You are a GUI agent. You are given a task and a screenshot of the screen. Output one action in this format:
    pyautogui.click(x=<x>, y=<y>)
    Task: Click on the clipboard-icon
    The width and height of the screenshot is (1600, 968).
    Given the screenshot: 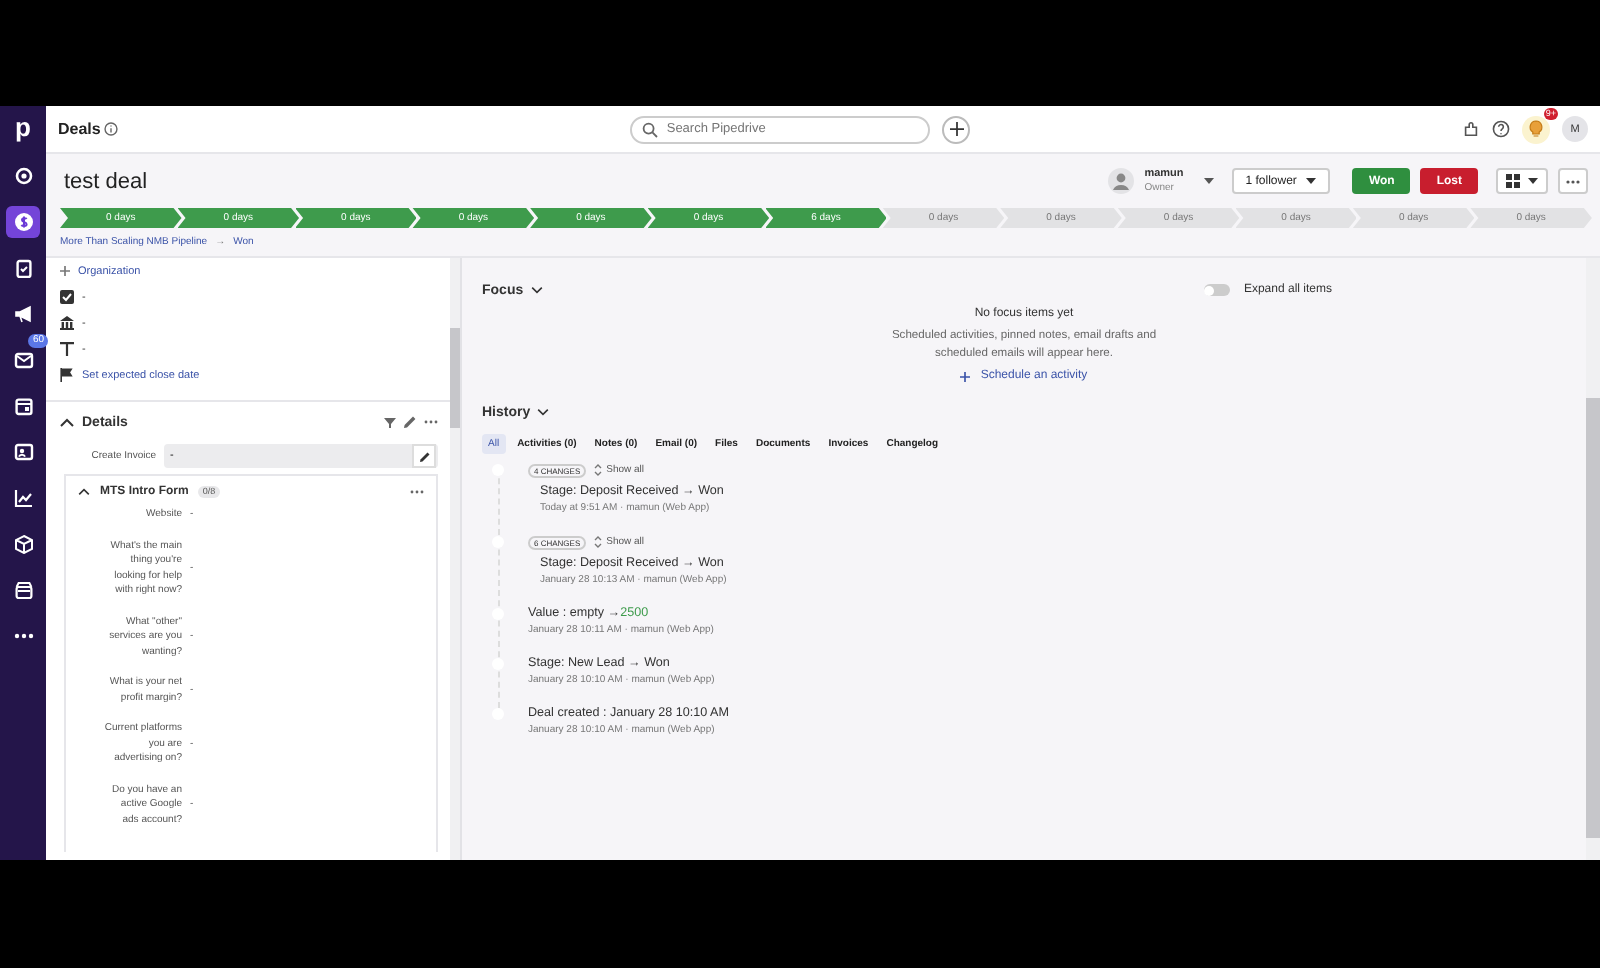 What is the action you would take?
    pyautogui.click(x=23, y=268)
    